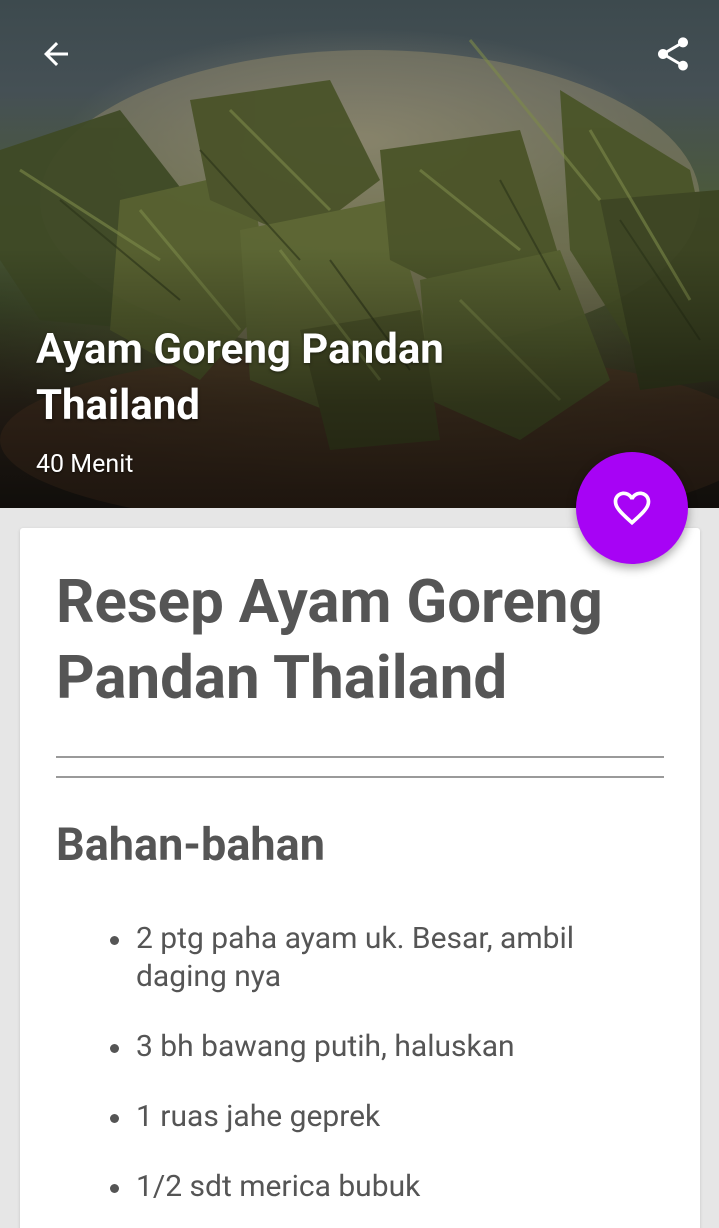 The height and width of the screenshot is (1228, 719). What do you see at coordinates (383, 1187) in the screenshot?
I see `list-item: 1/2 sdt merica bubuk` at bounding box center [383, 1187].